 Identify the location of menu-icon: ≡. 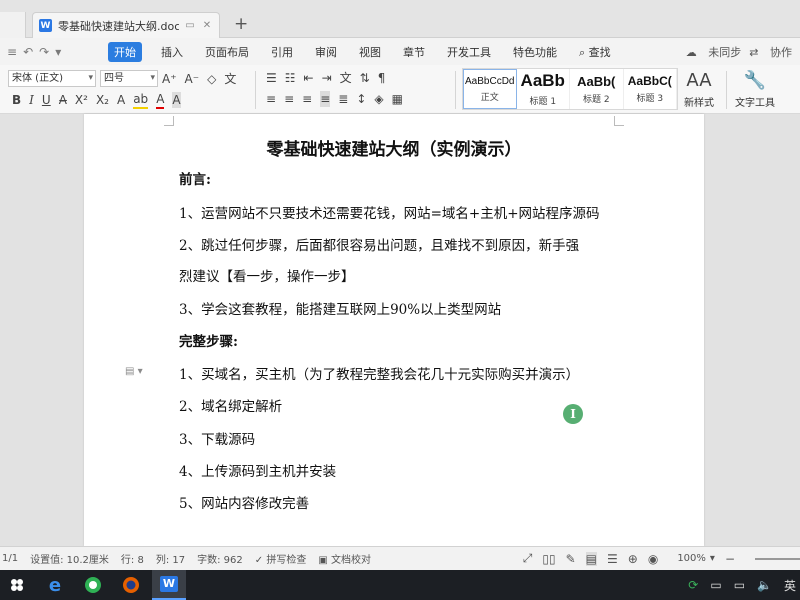
(12, 52).